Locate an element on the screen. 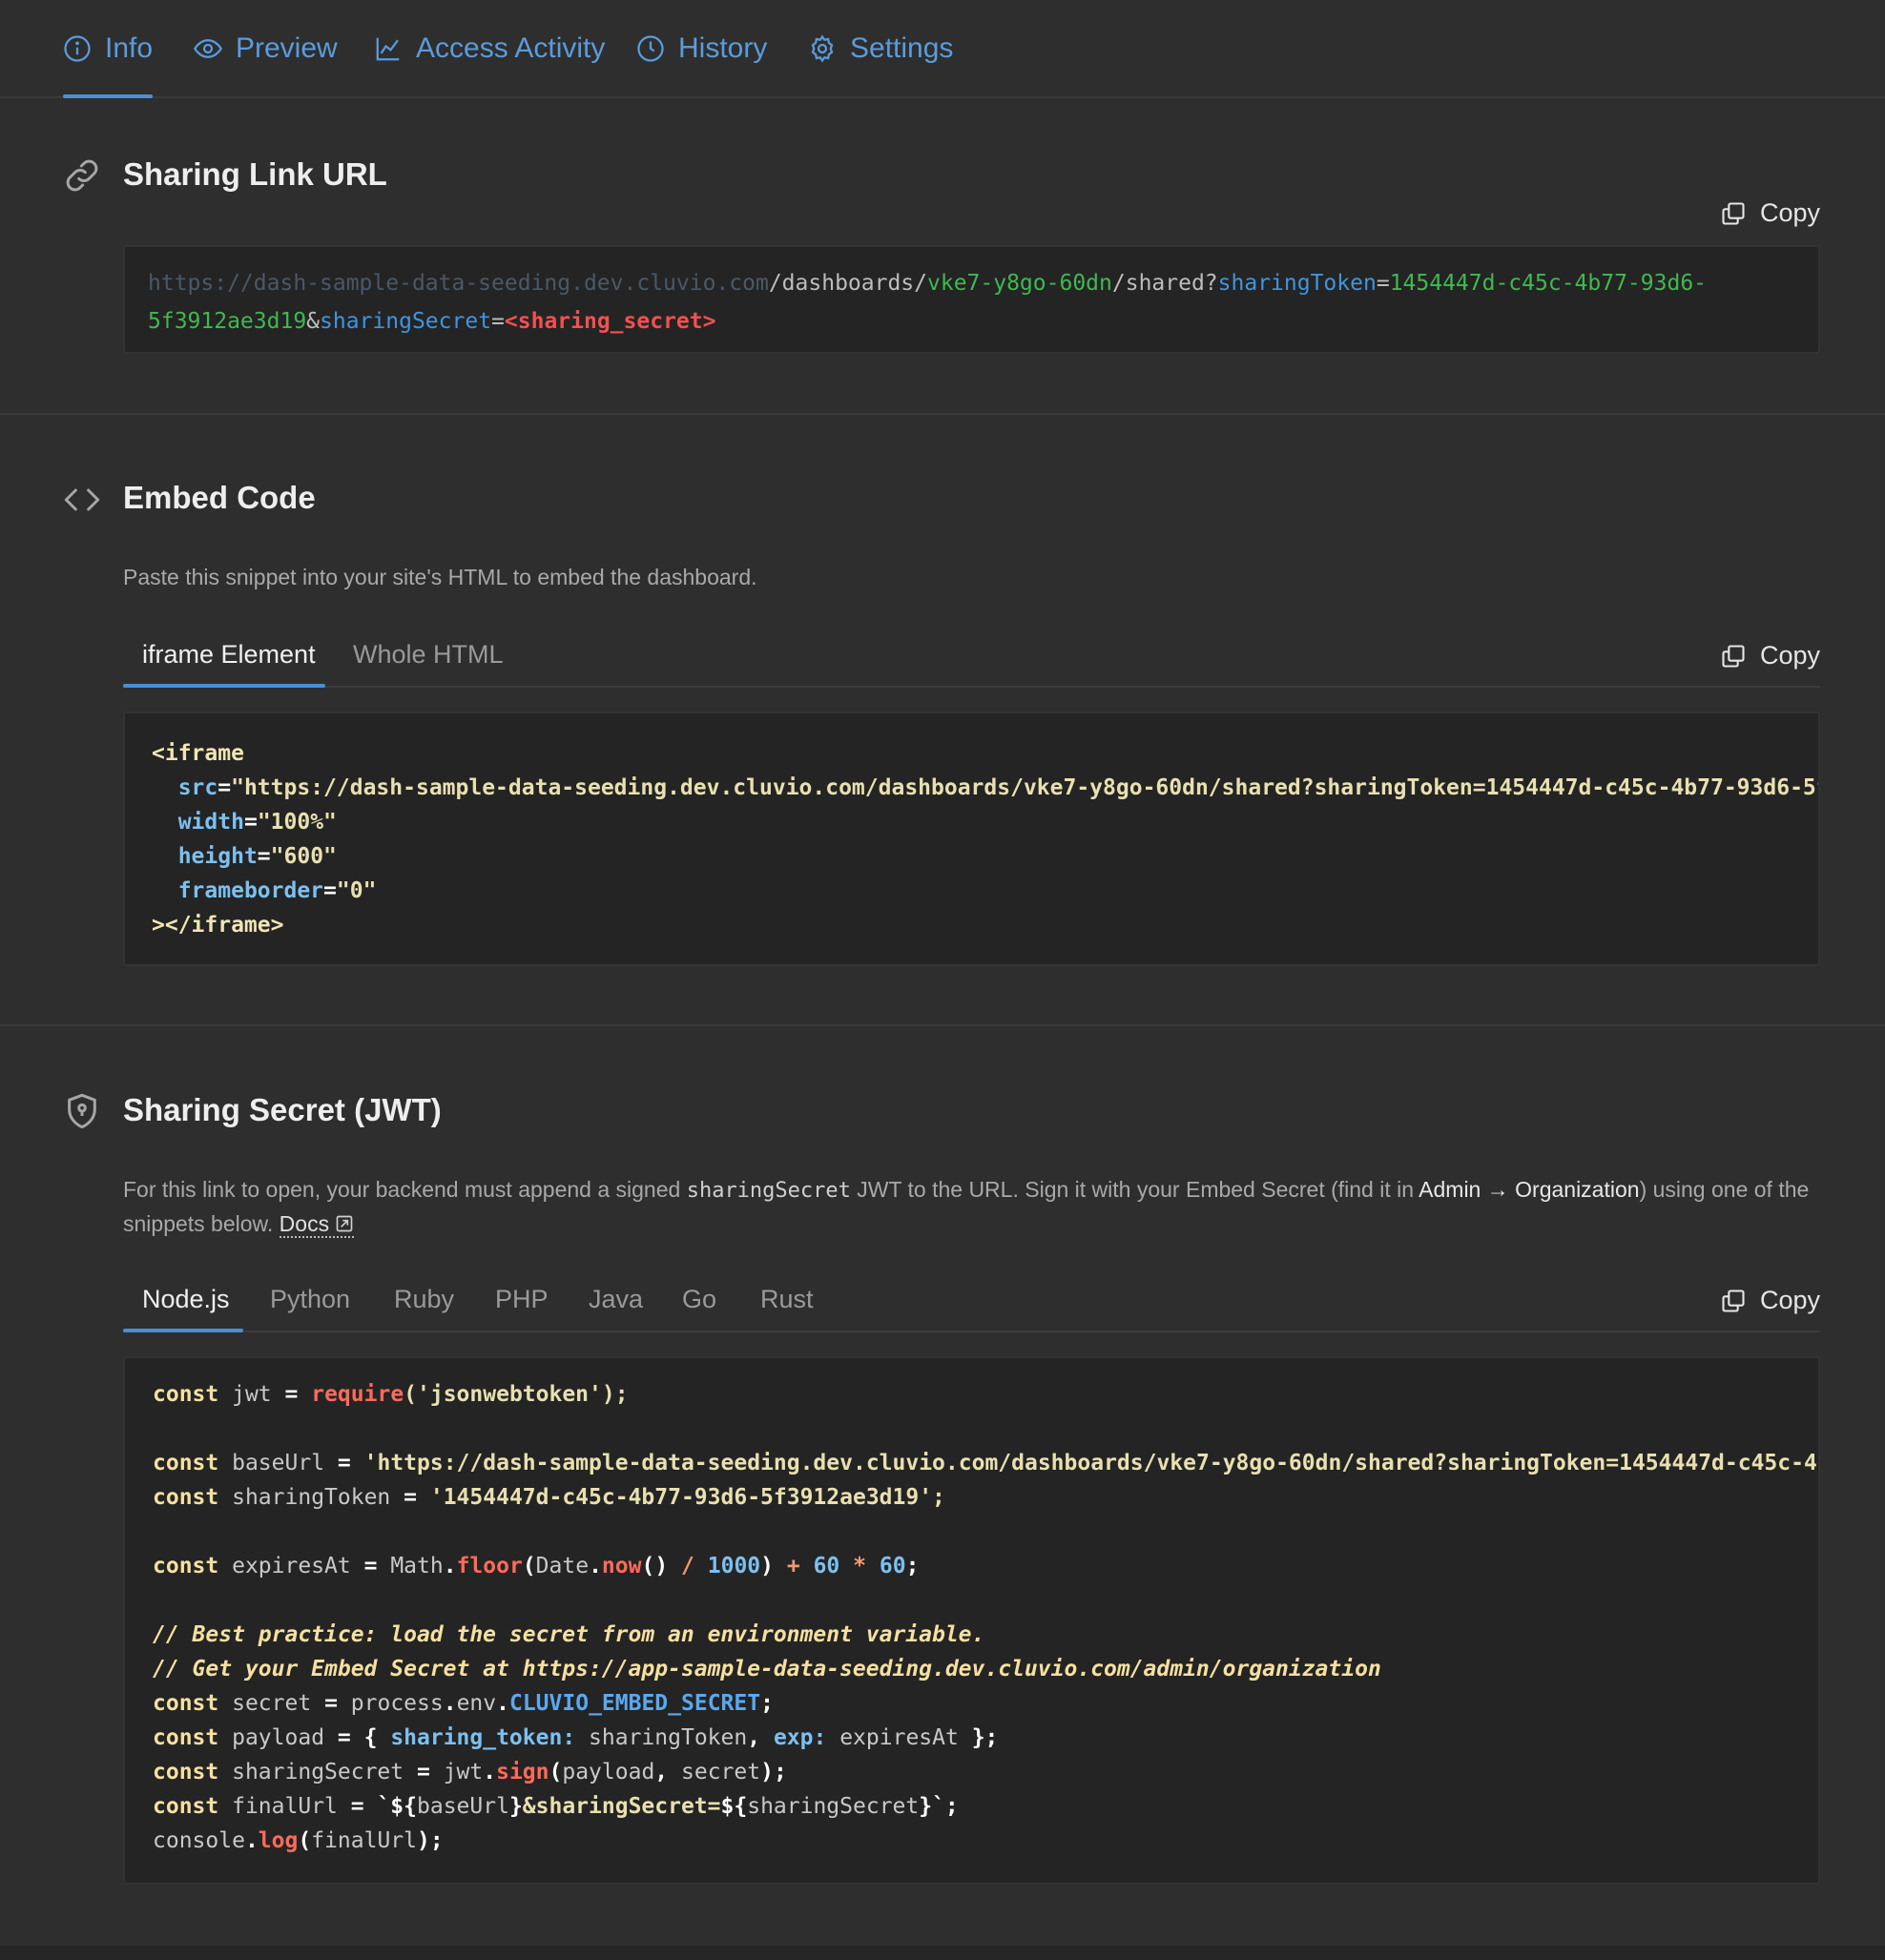 This screenshot has height=1960, width=1885. tab-preview: Preview is located at coordinates (266, 48).